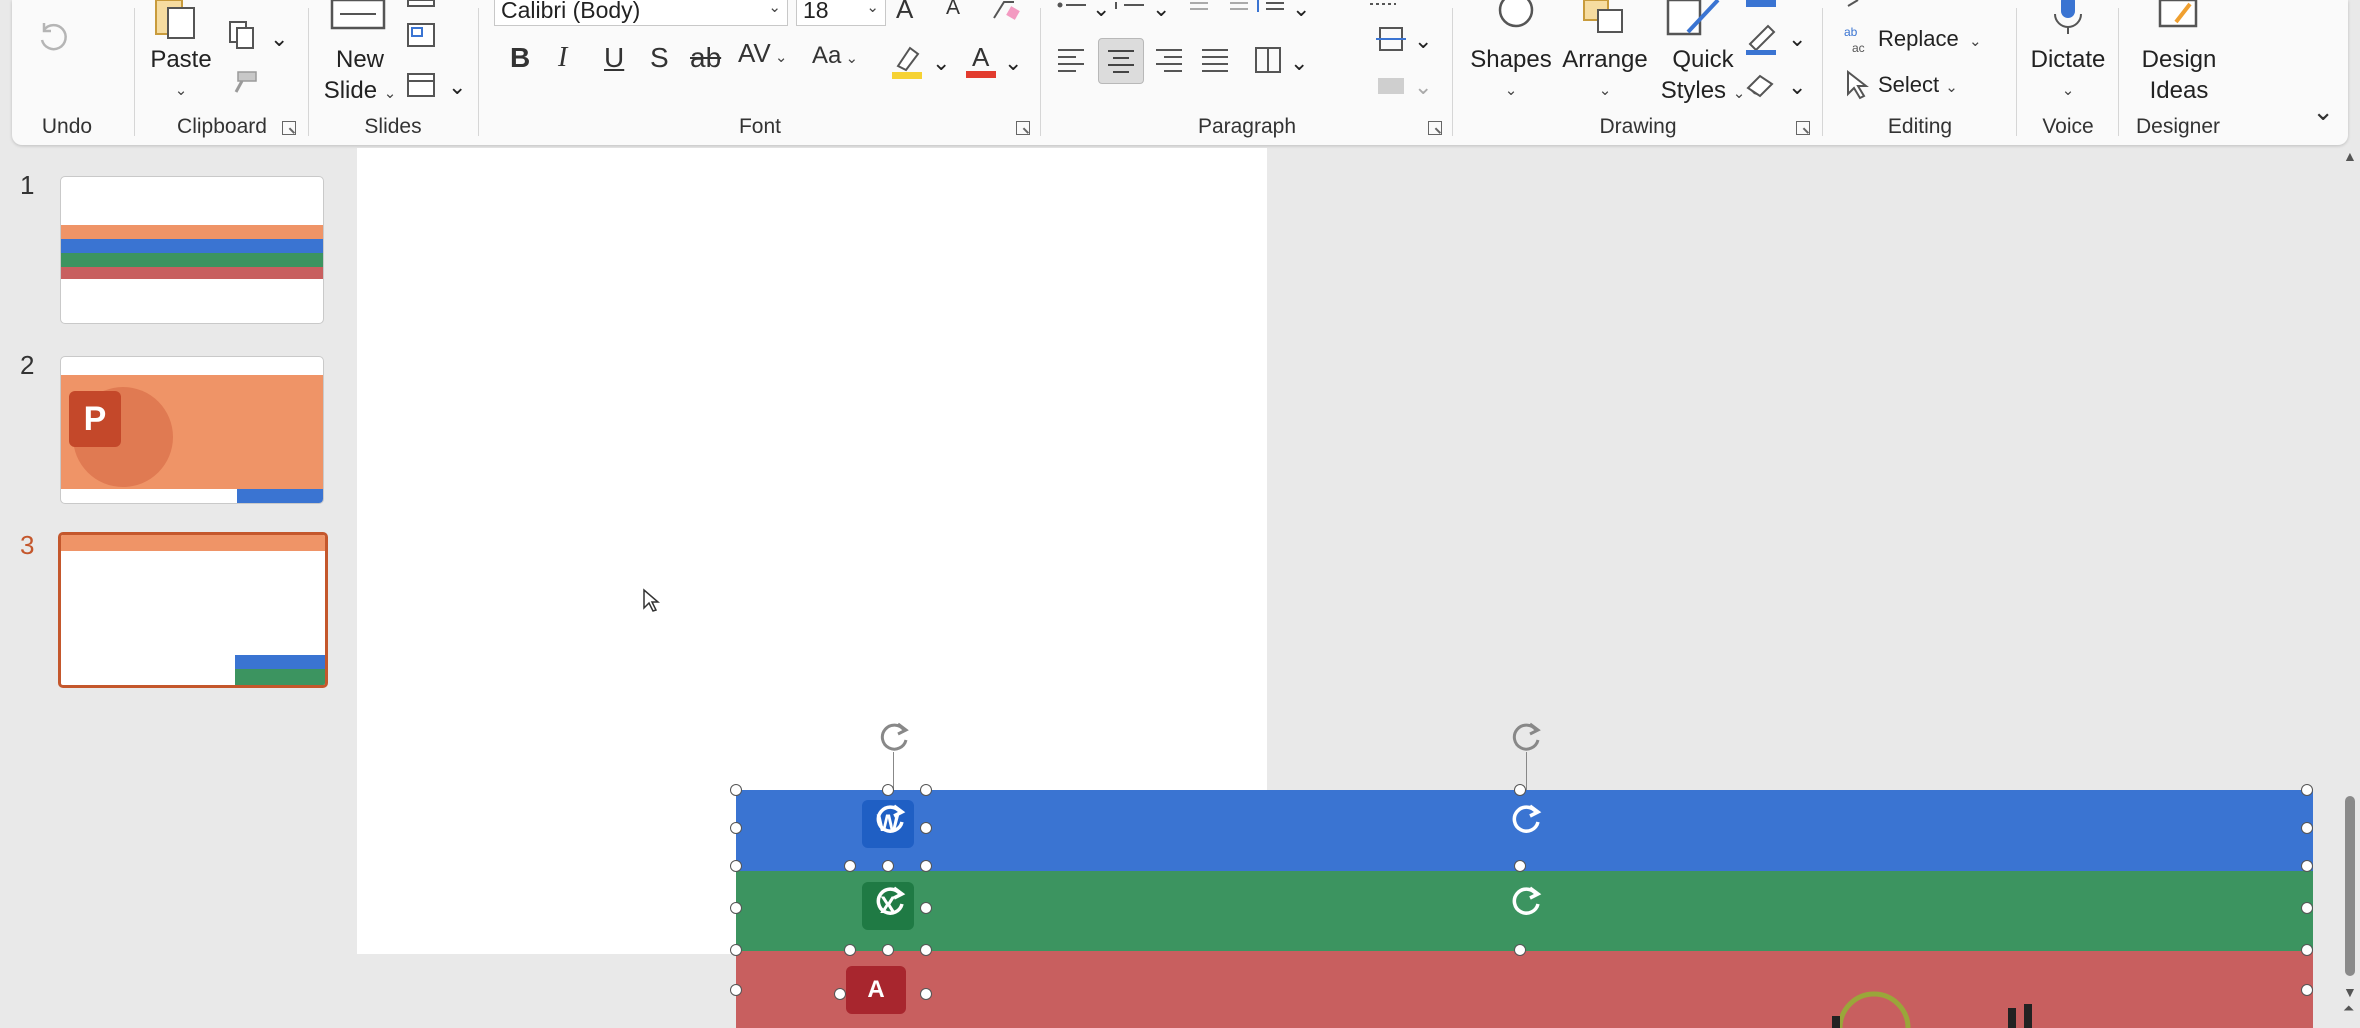  What do you see at coordinates (1299, 63) in the screenshot?
I see `columns-dropdown-icon: ⌄` at bounding box center [1299, 63].